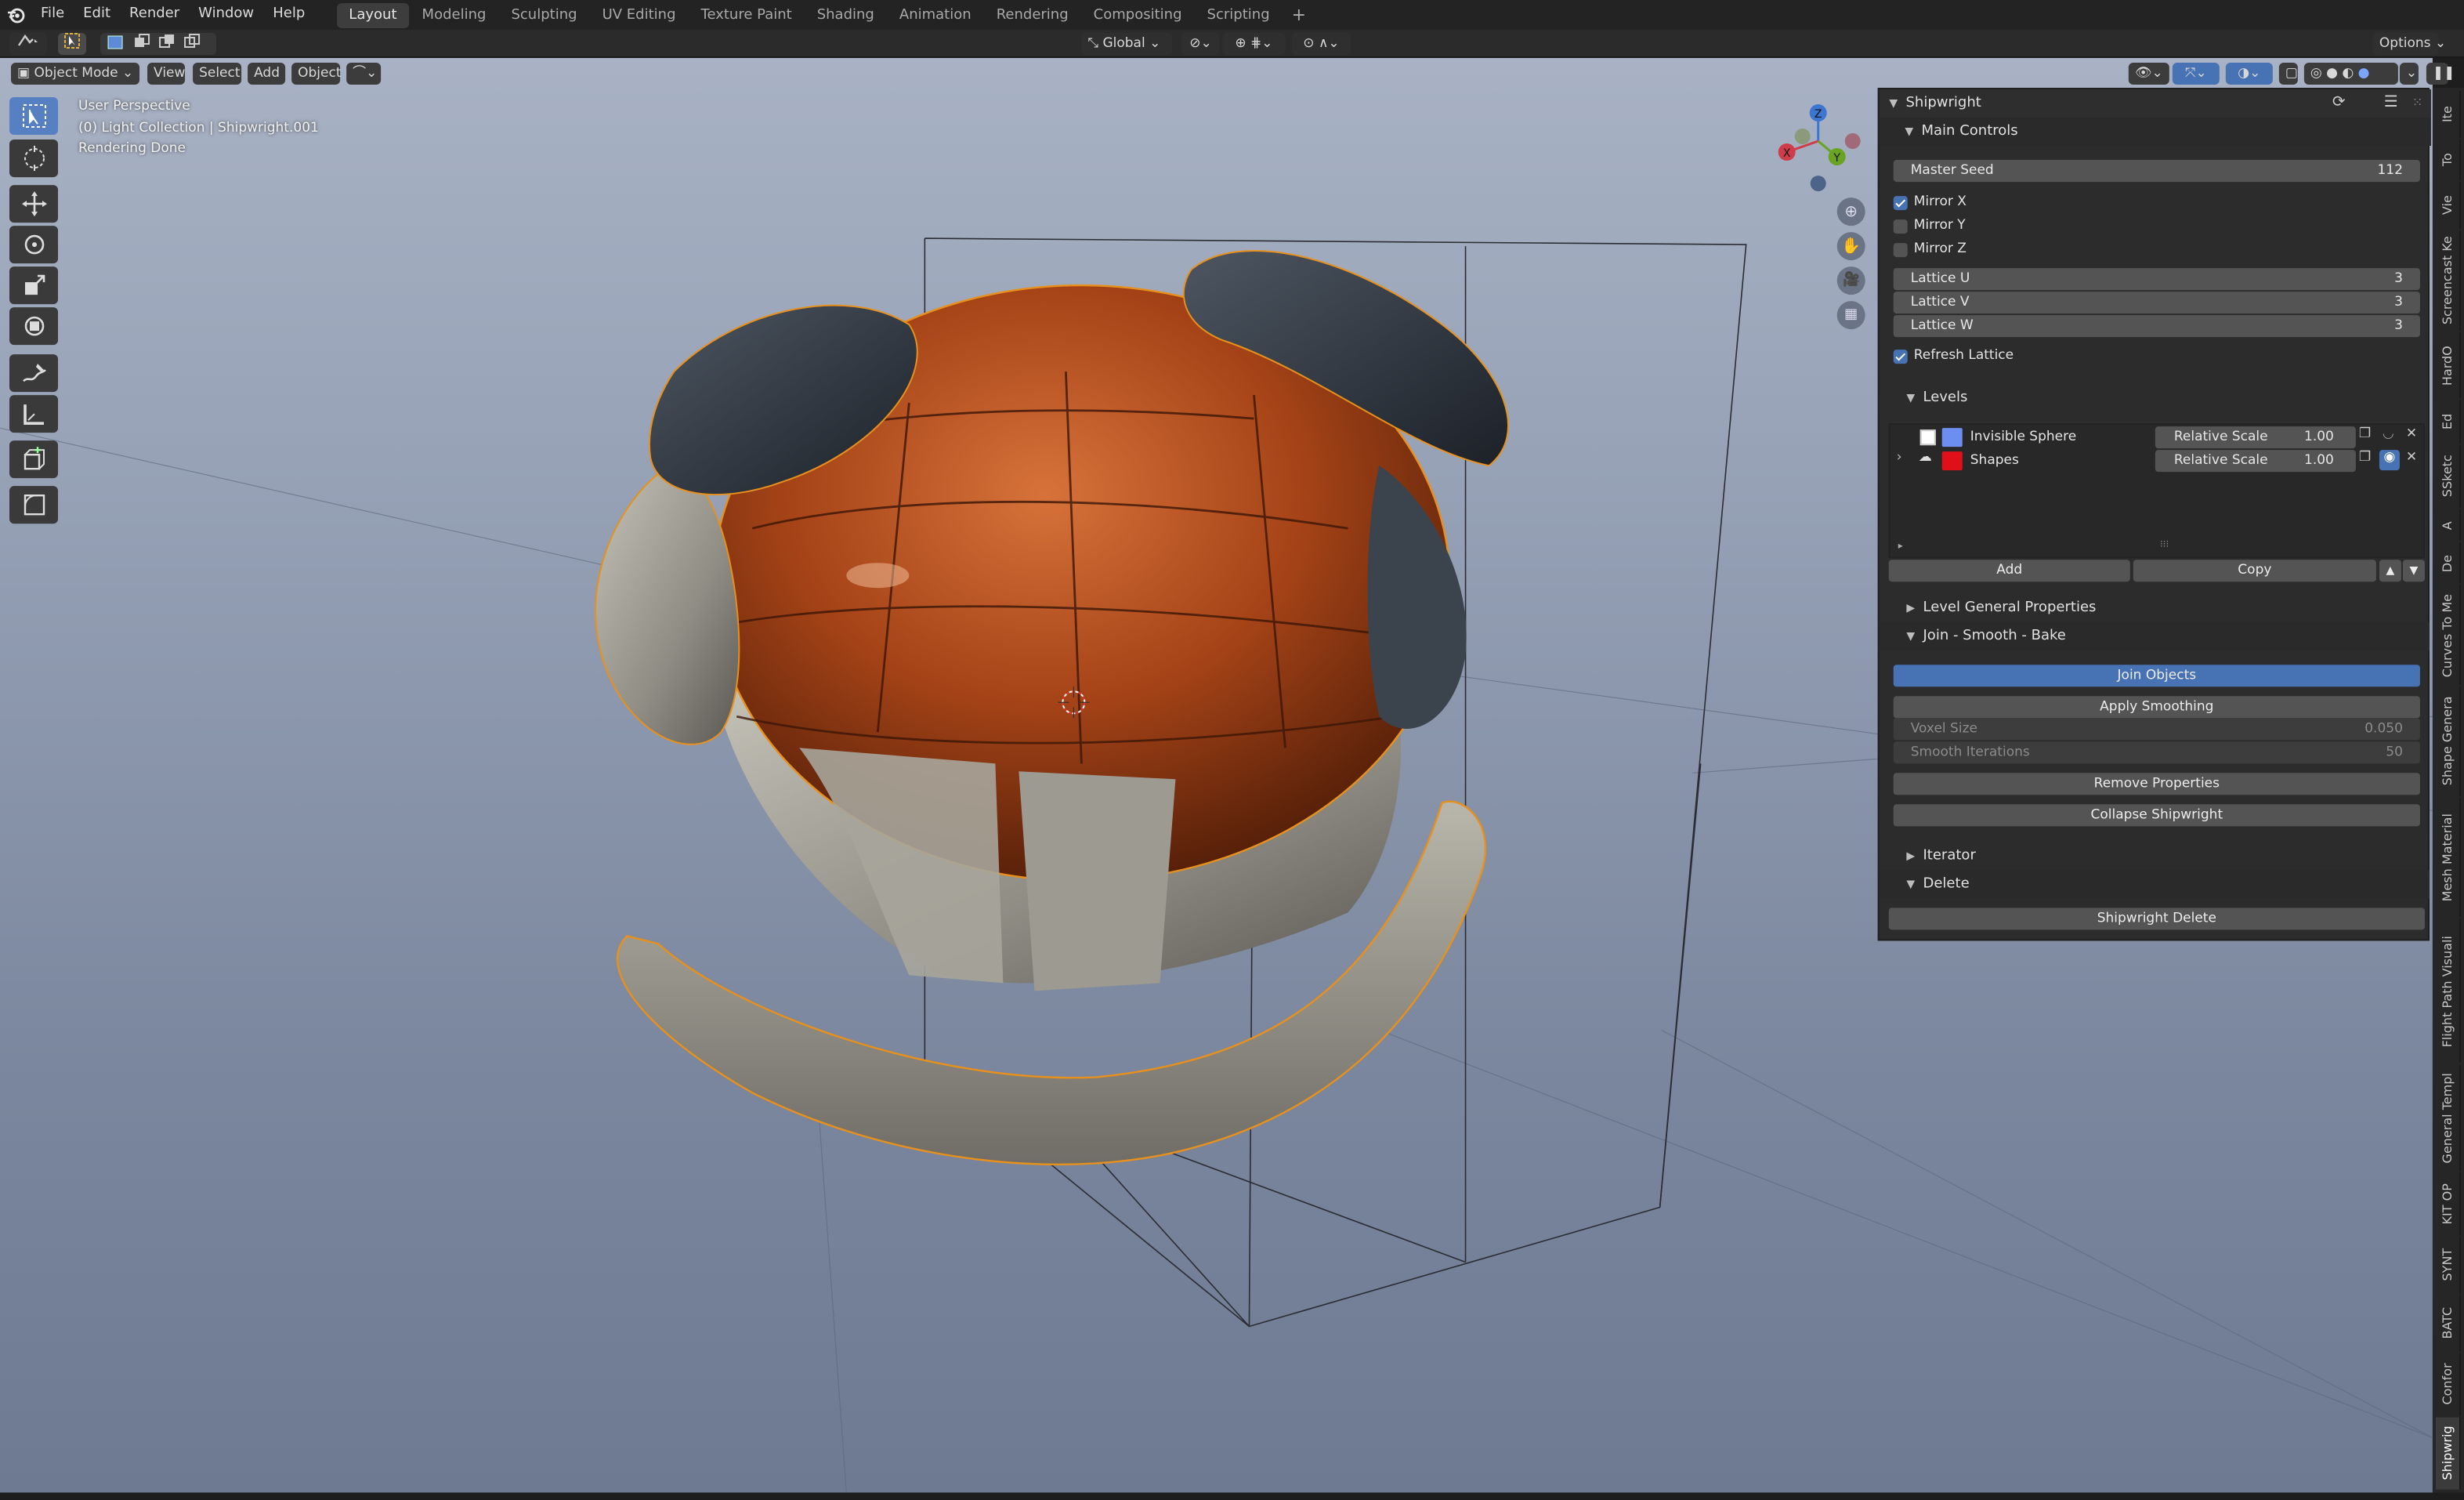 The image size is (2464, 1500). Describe the element at coordinates (2163, 608) in the screenshot. I see `panel-header-level-general: ▶ Level General Properties` at that location.